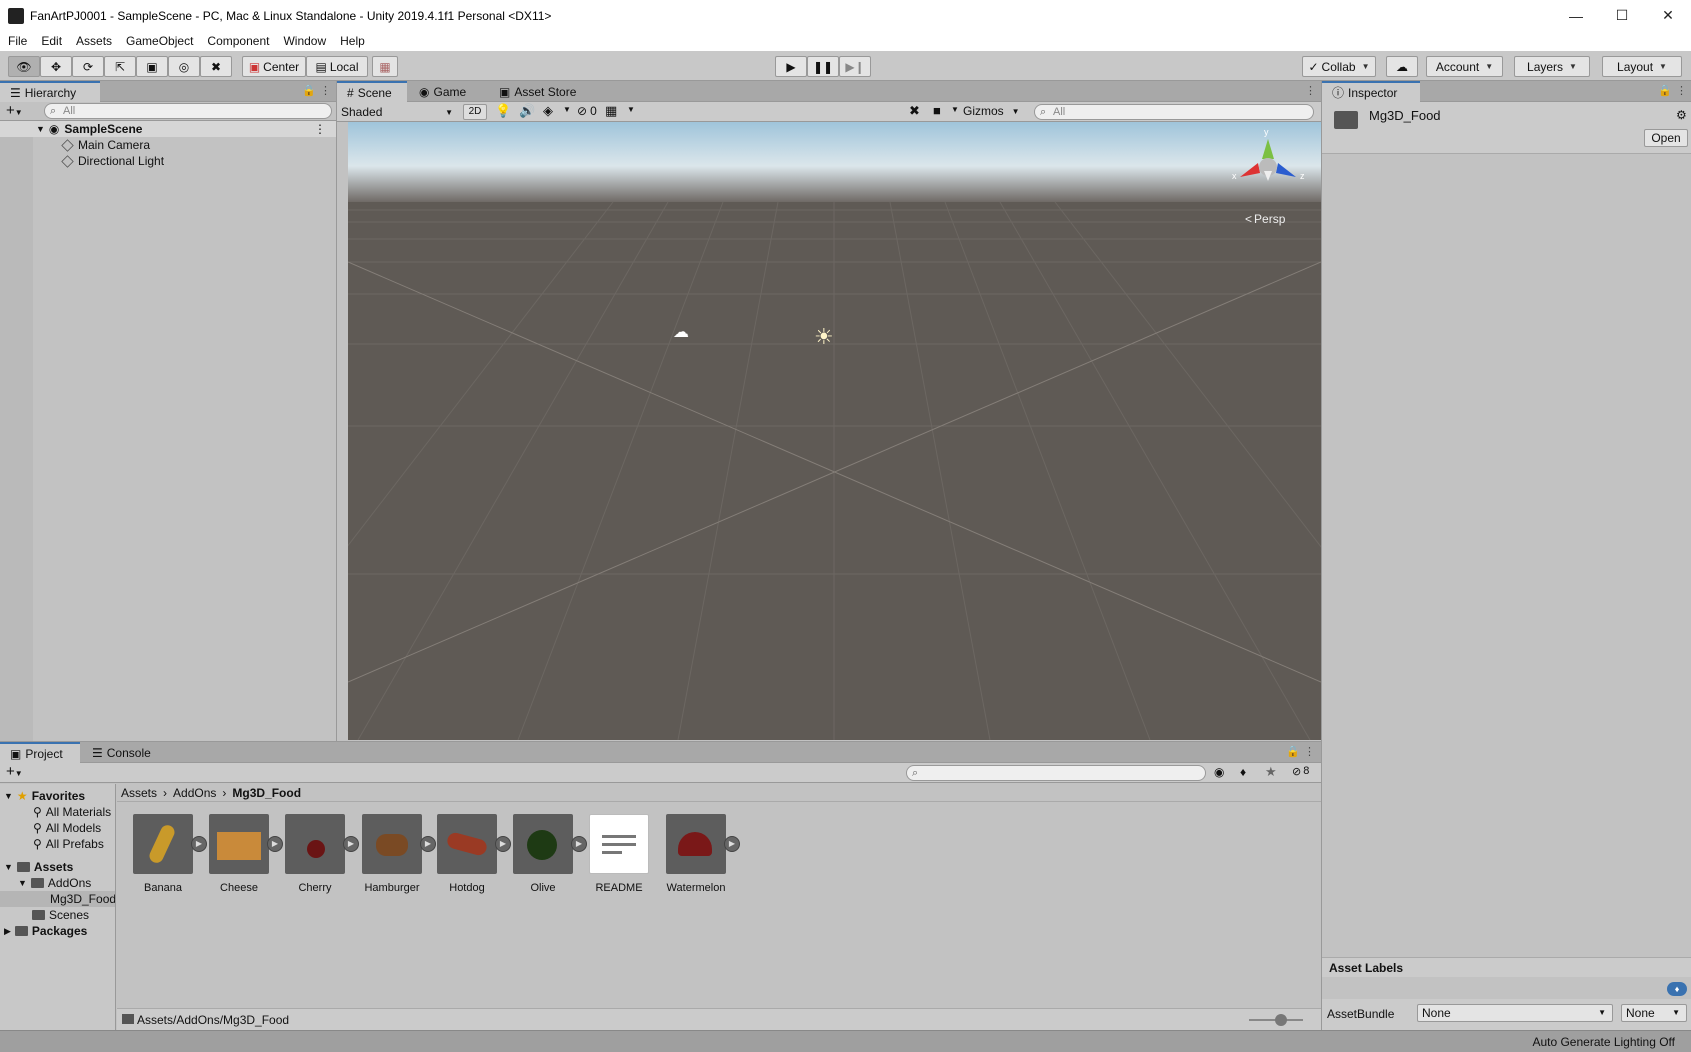 This screenshot has width=1691, height=1052. What do you see at coordinates (1402, 66) in the screenshot?
I see `cloud-icon: ☁` at bounding box center [1402, 66].